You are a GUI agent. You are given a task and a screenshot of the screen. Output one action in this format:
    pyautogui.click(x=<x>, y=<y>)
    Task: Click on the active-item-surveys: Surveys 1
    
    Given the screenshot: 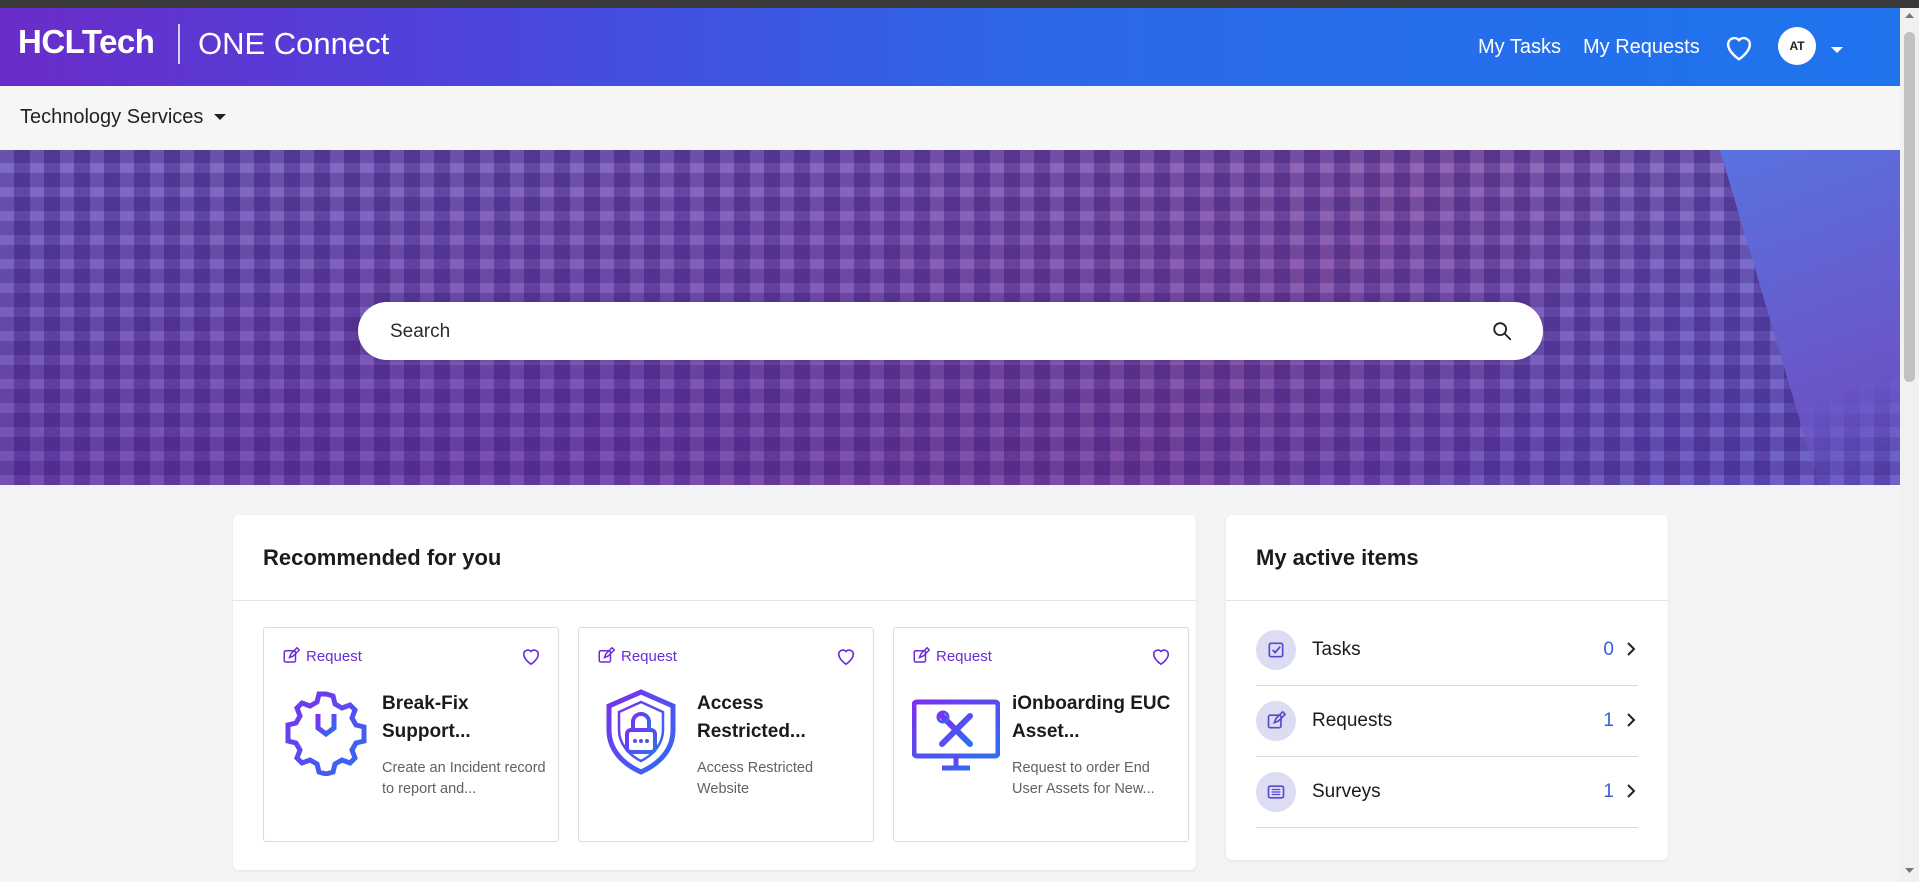 What is the action you would take?
    pyautogui.click(x=1447, y=792)
    